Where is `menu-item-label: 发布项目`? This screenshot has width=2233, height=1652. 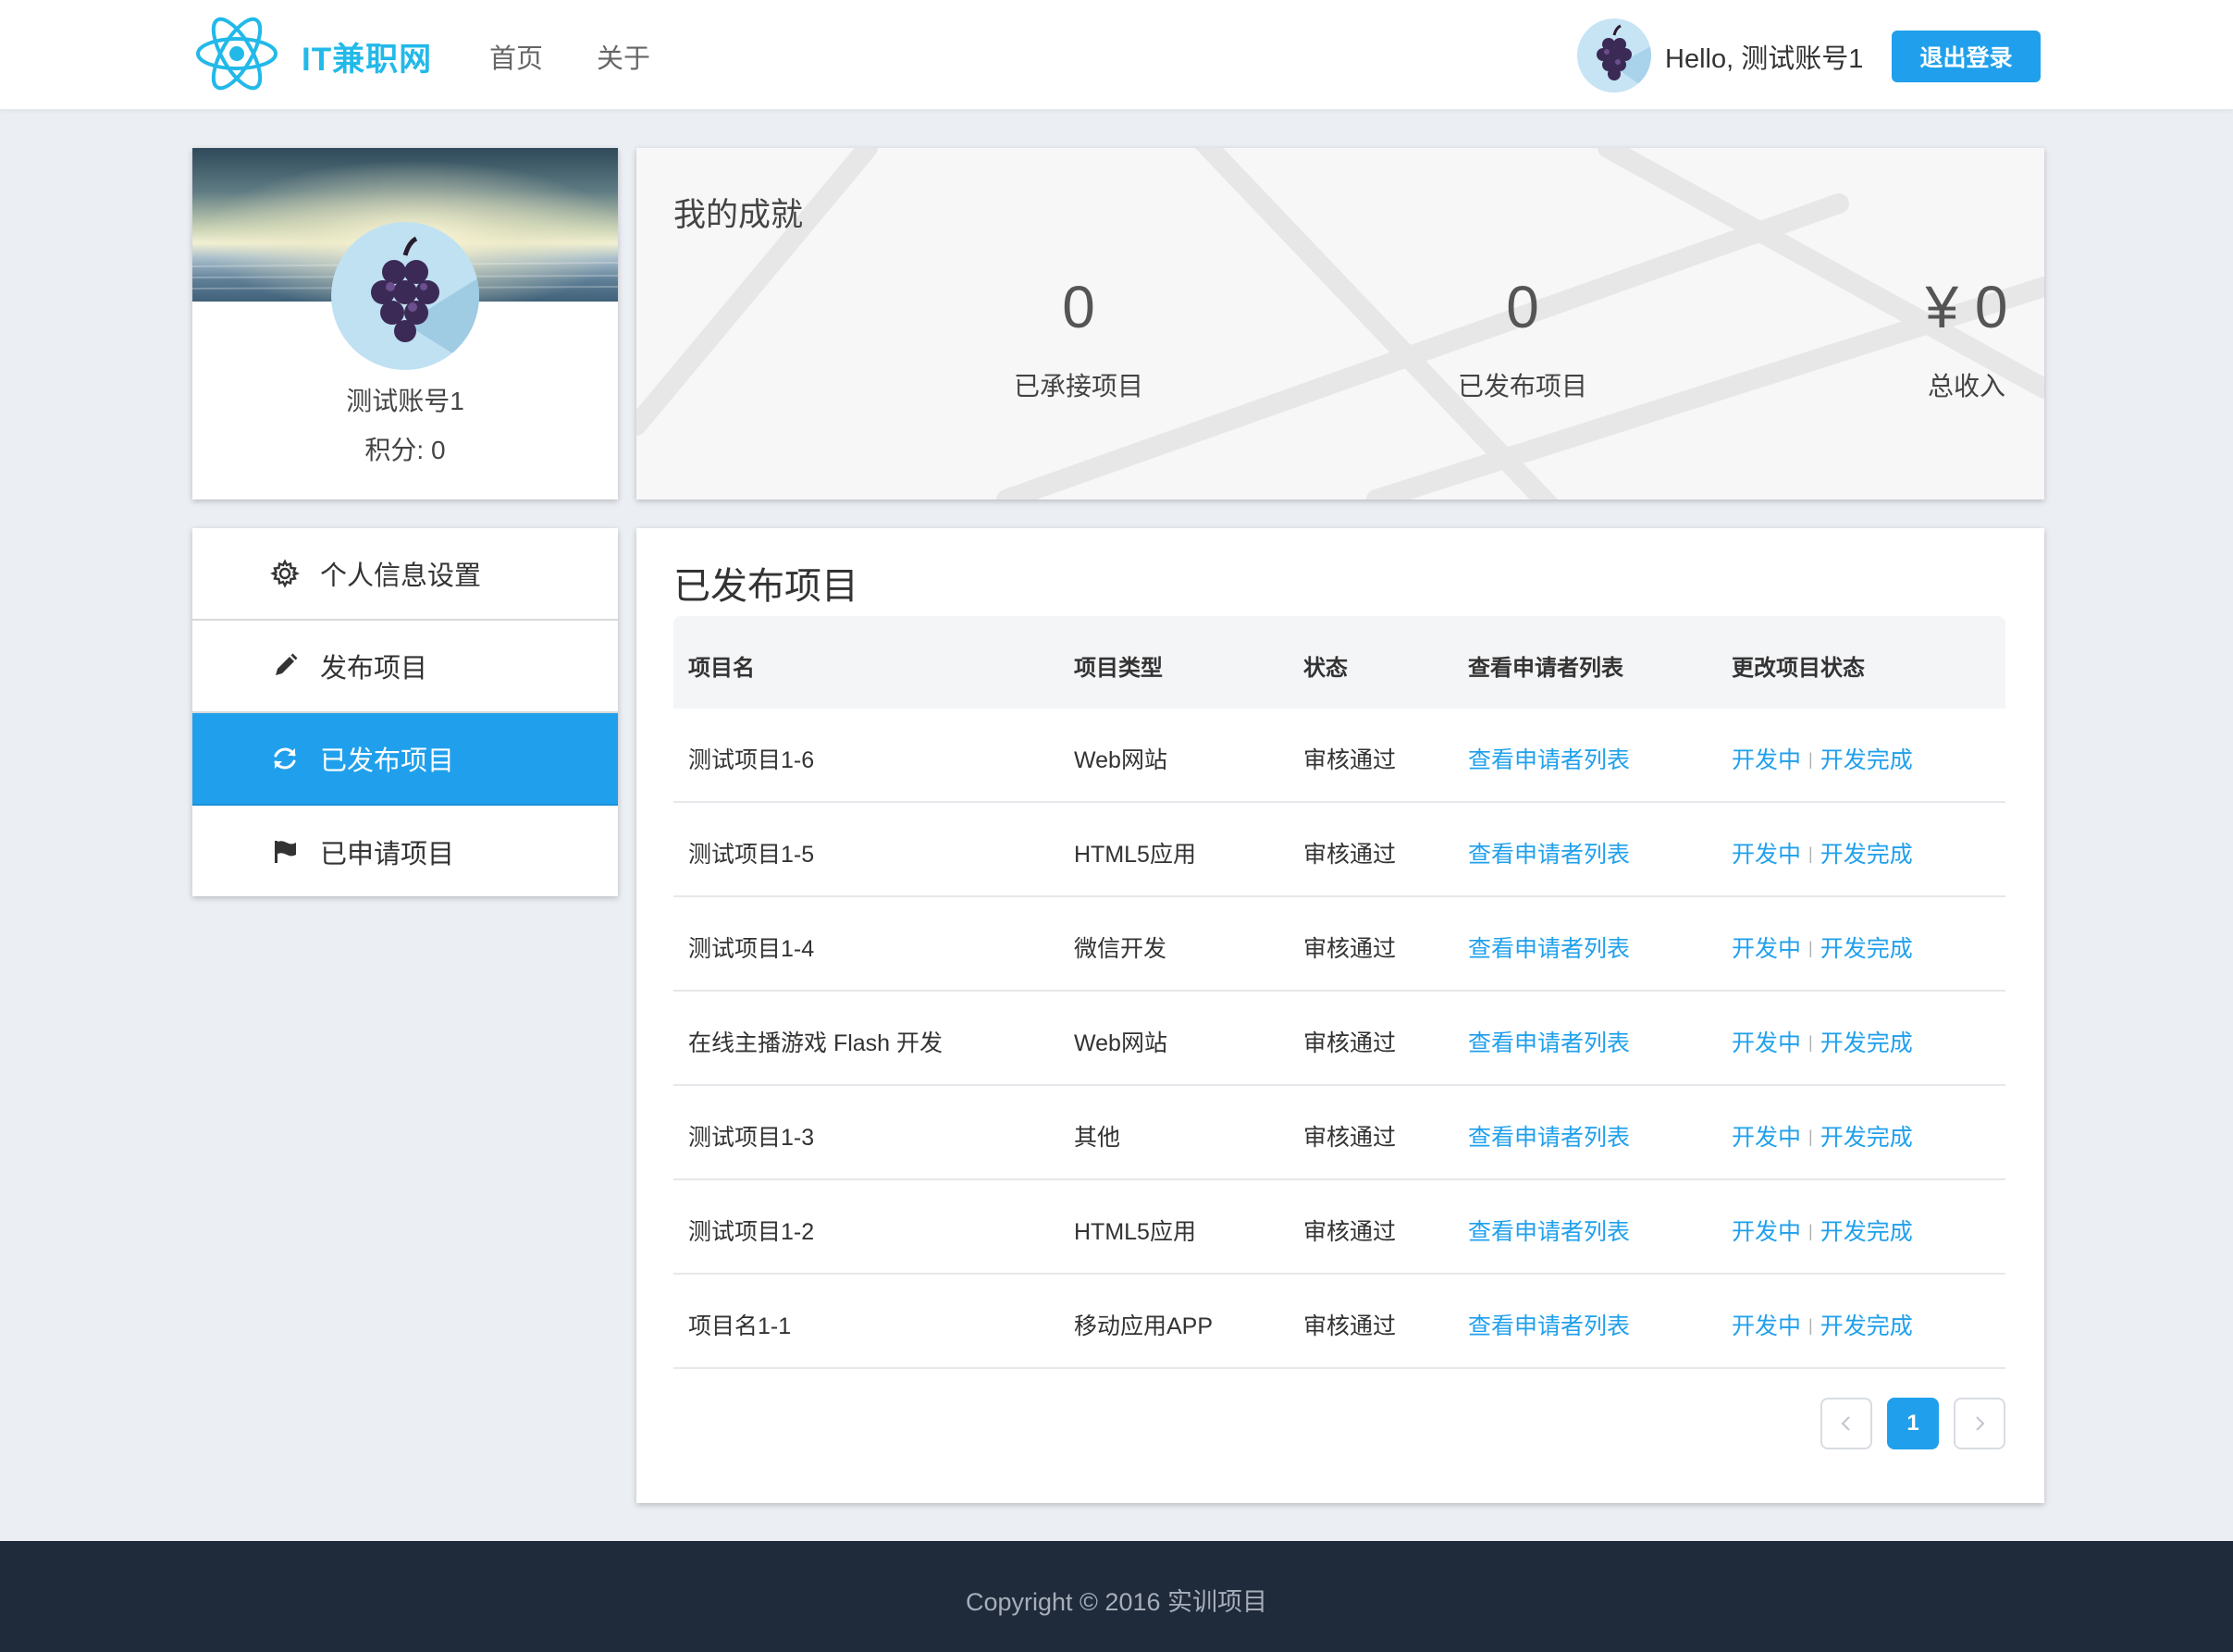
menu-item-label: 发布项目 is located at coordinates (374, 669).